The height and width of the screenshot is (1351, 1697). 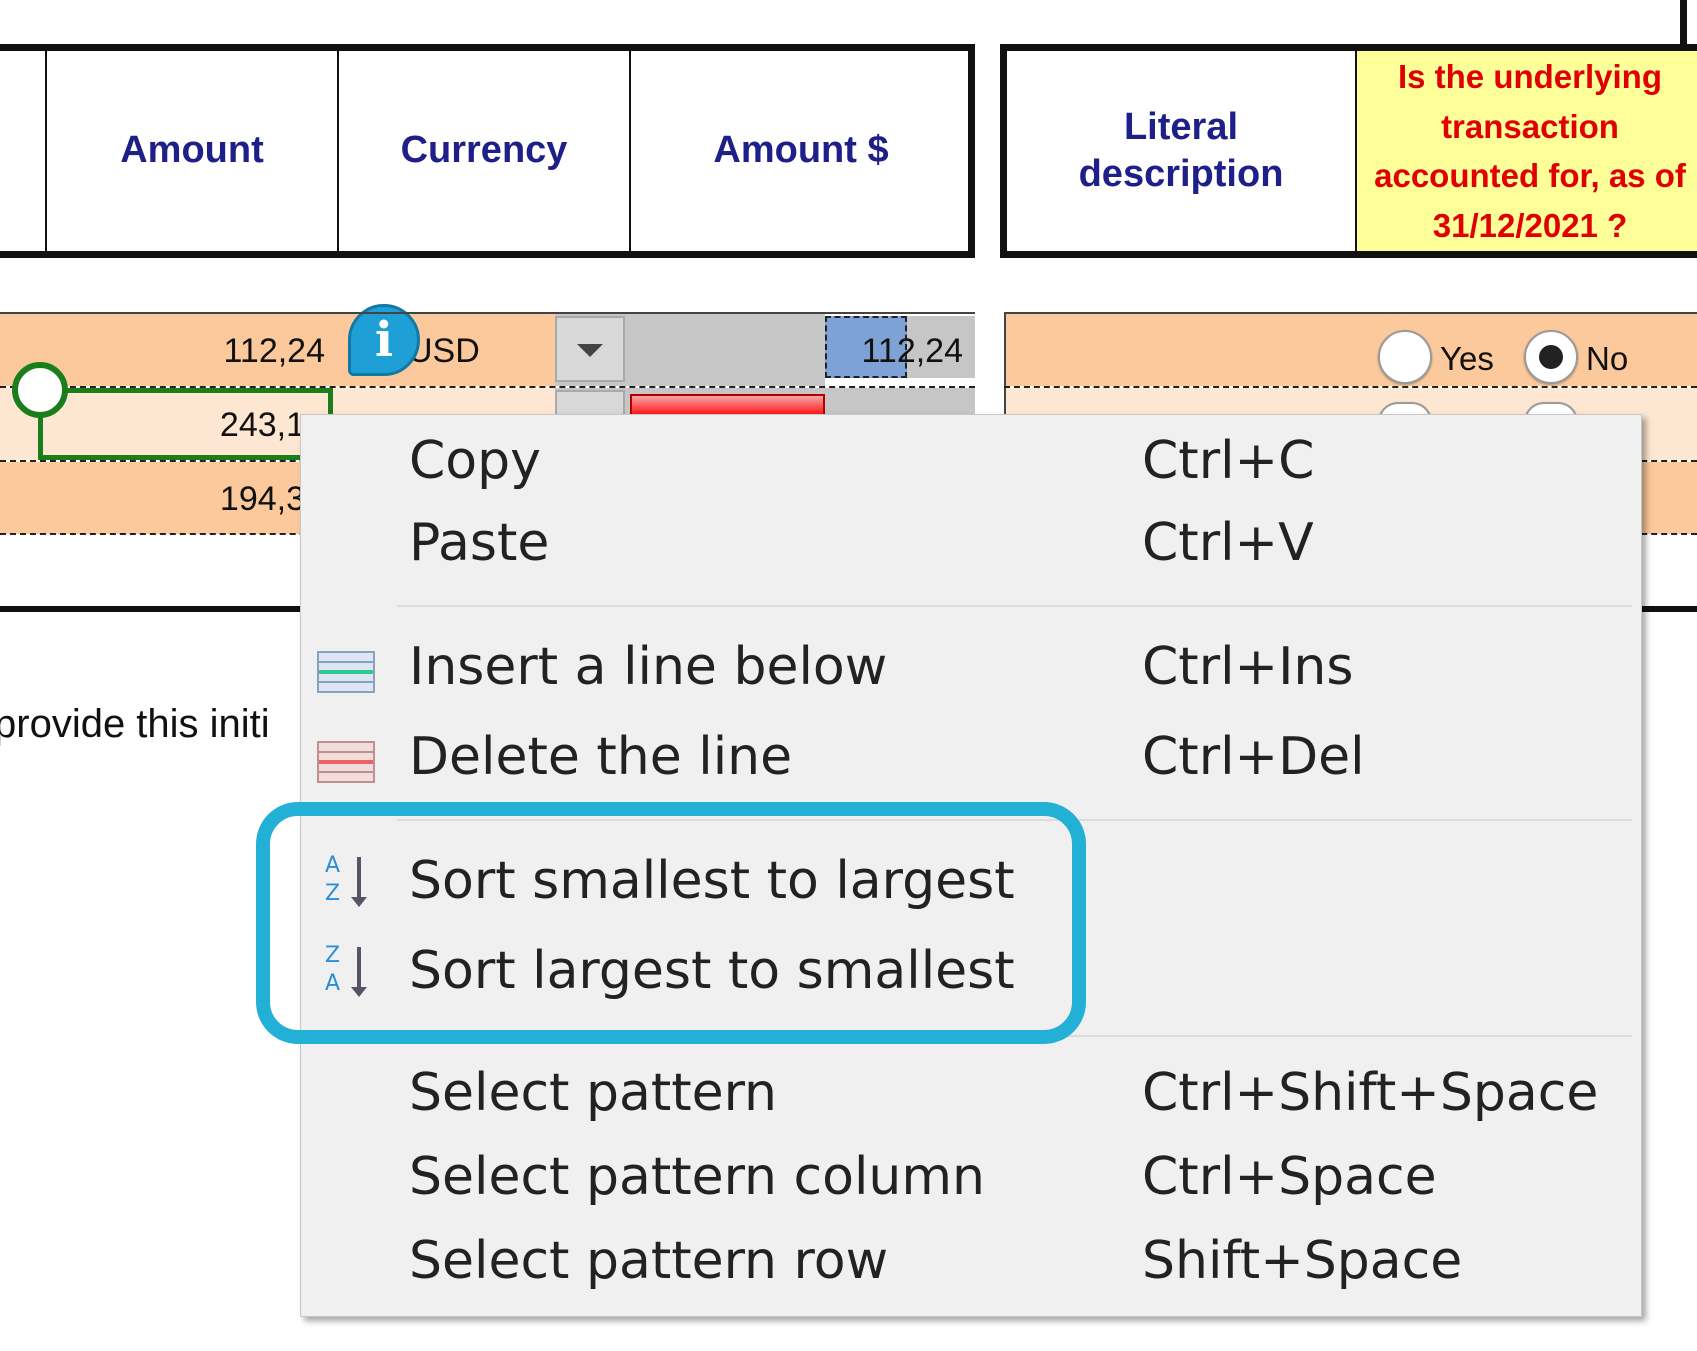 I want to click on radio-no-label: No, so click(x=1607, y=358).